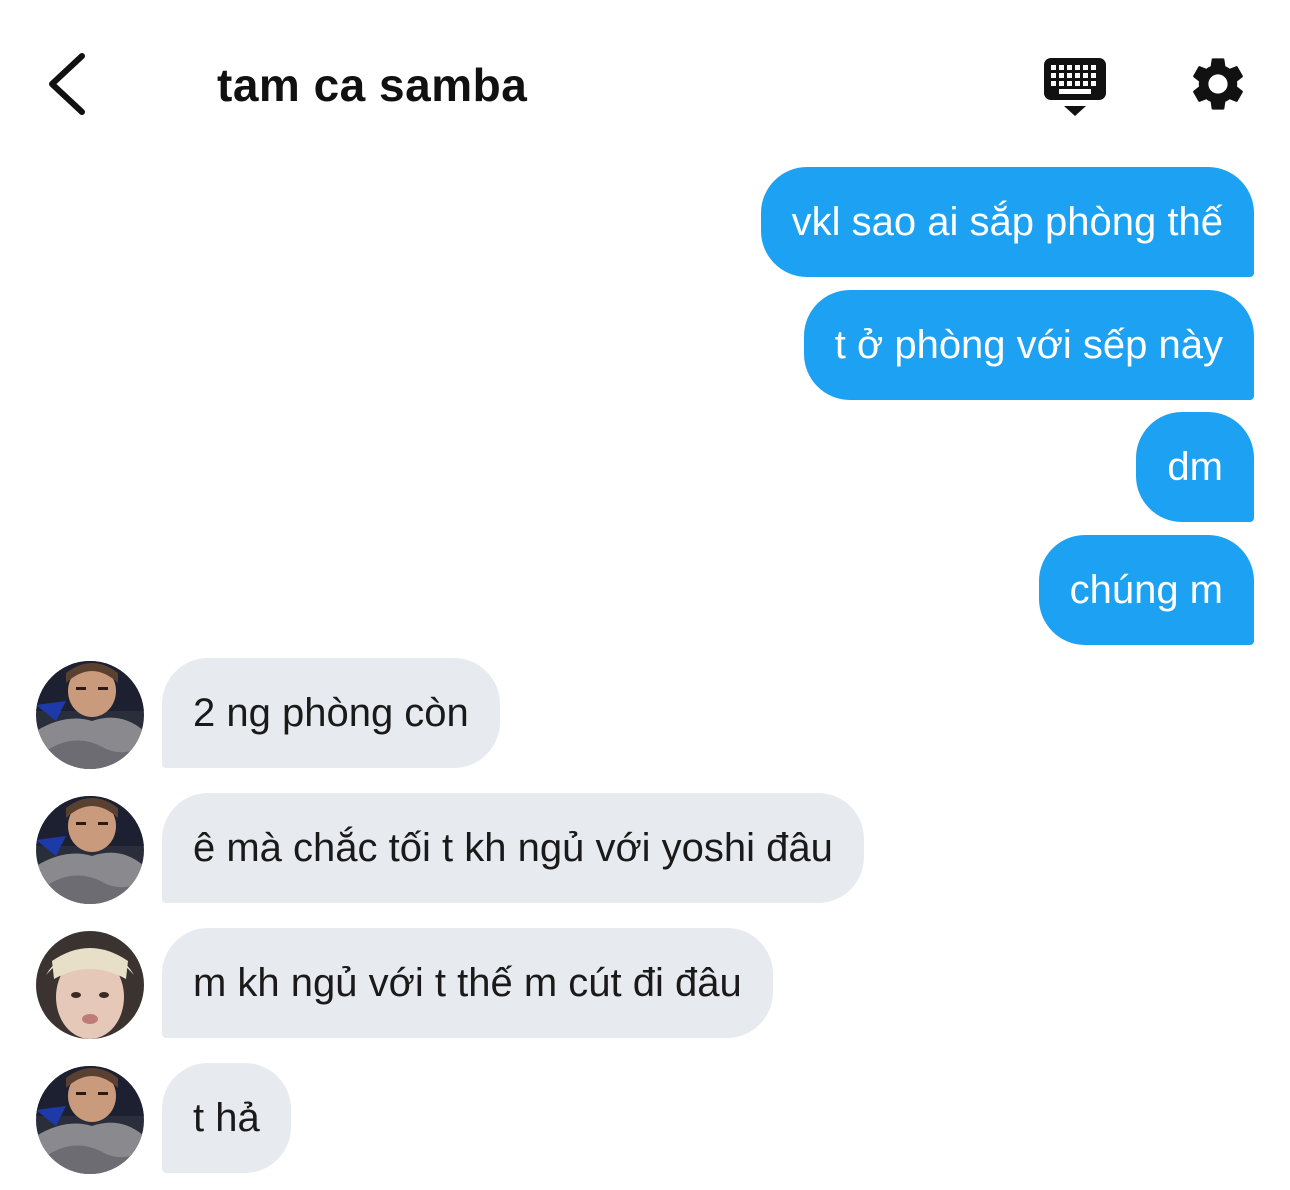 Image resolution: width=1290 pixels, height=1190 pixels. Describe the element at coordinates (226, 1118) in the screenshot. I see `incoming-message: t hả` at that location.